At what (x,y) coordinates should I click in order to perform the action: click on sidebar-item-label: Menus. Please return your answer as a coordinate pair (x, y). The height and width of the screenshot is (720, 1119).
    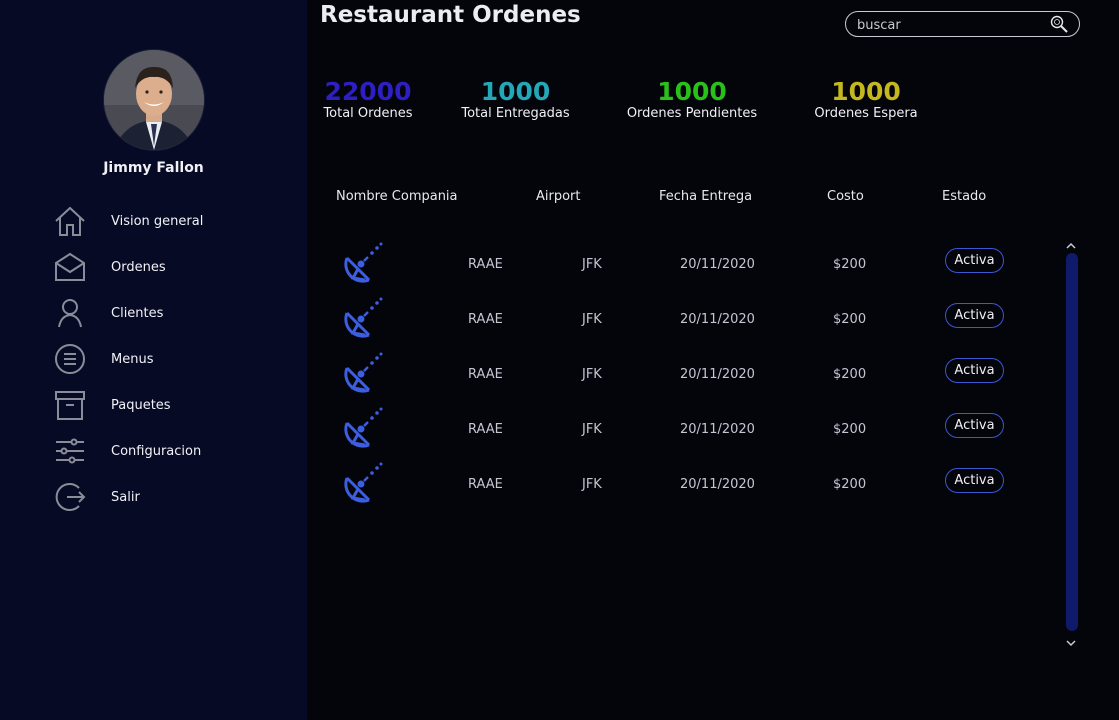
    Looking at the image, I should click on (132, 359).